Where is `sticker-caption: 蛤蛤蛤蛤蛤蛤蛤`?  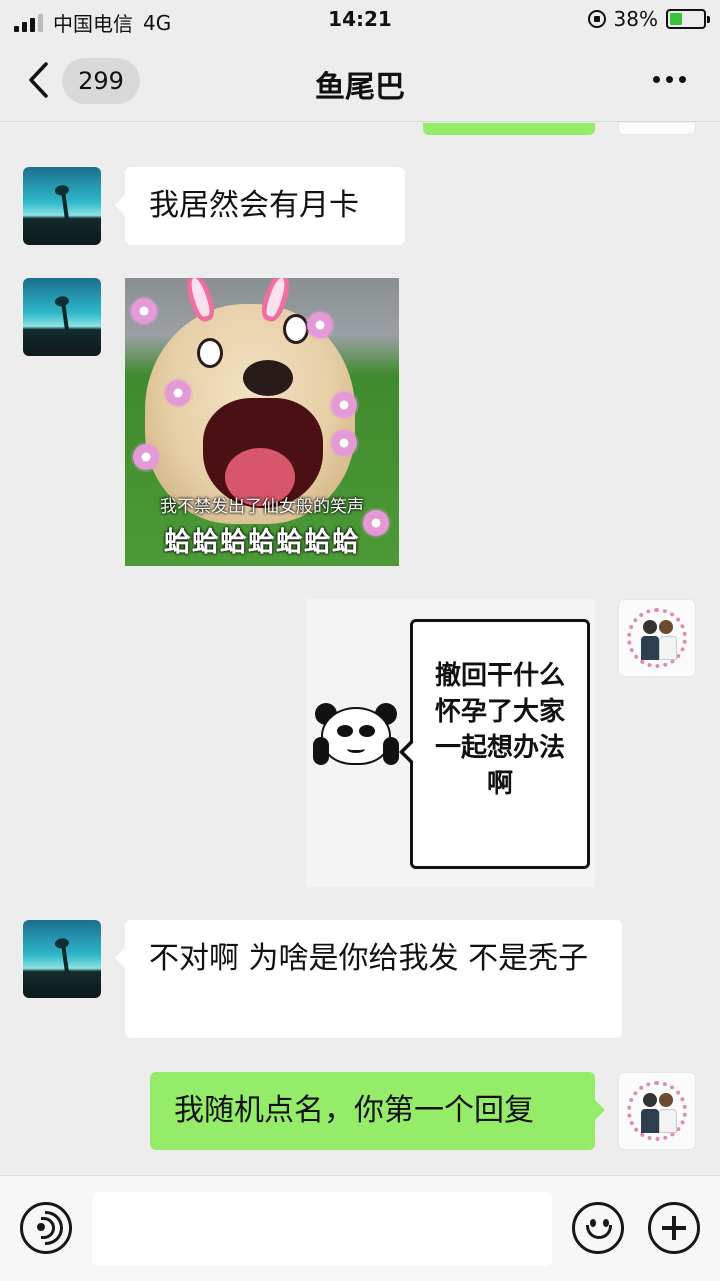 sticker-caption: 蛤蛤蛤蛤蛤蛤蛤 is located at coordinates (262, 542).